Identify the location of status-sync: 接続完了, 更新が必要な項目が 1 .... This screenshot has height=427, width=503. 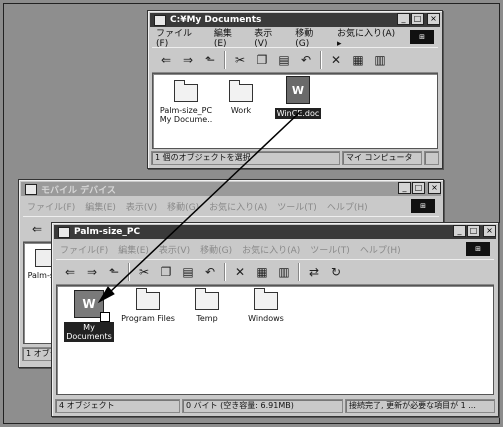
(420, 406).